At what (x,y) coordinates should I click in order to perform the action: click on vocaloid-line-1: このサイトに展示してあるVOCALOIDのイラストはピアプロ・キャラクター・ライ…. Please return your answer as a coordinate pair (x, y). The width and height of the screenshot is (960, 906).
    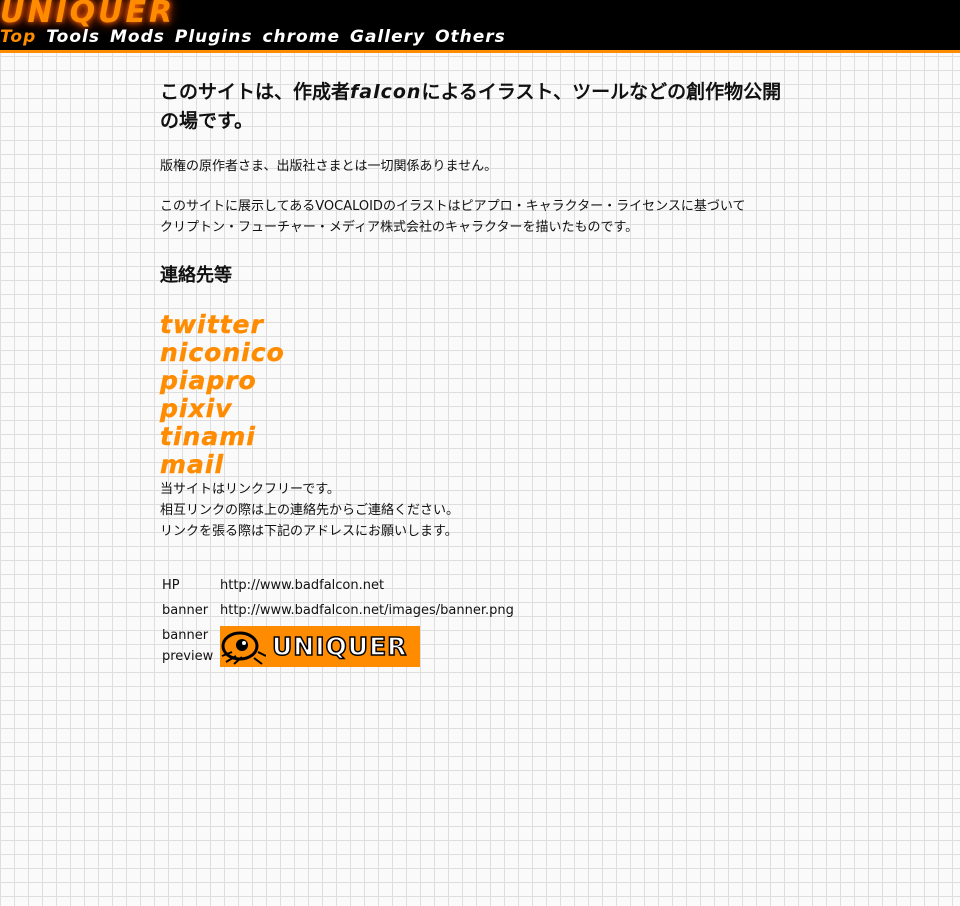
    Looking at the image, I should click on (453, 206).